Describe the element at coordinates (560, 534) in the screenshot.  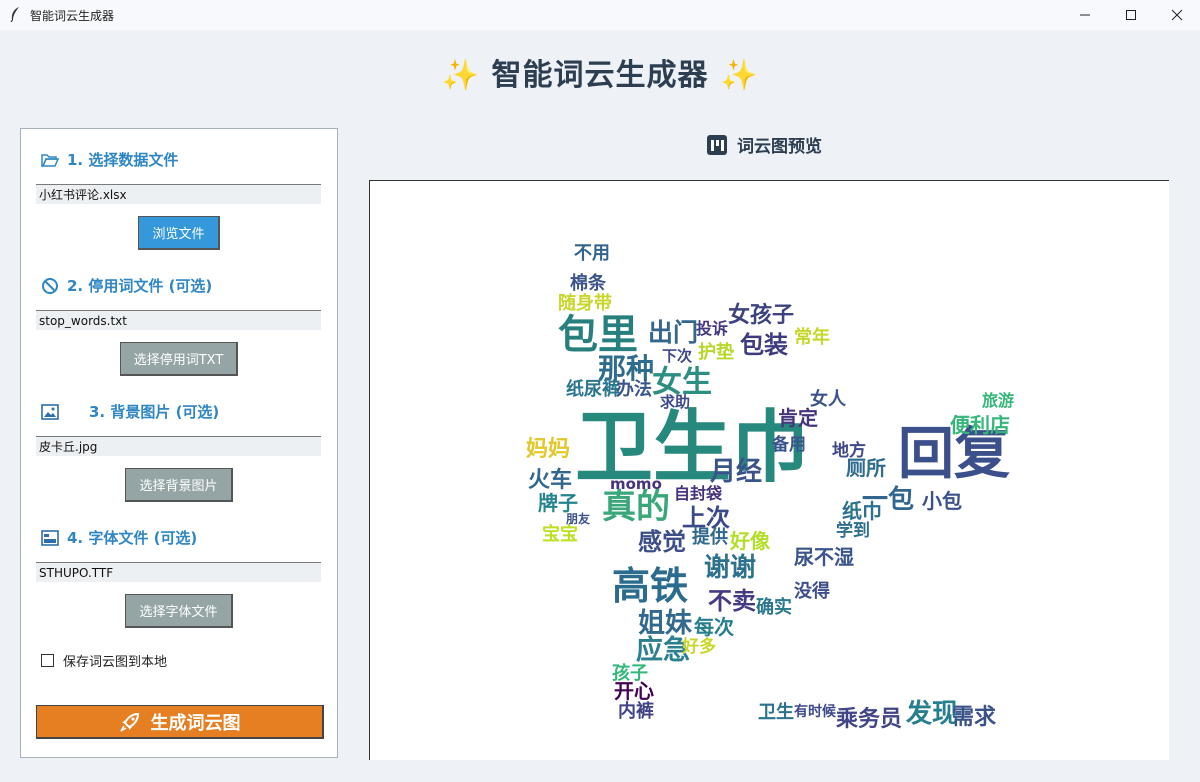
I see `wordcloud-word: 宝宝` at that location.